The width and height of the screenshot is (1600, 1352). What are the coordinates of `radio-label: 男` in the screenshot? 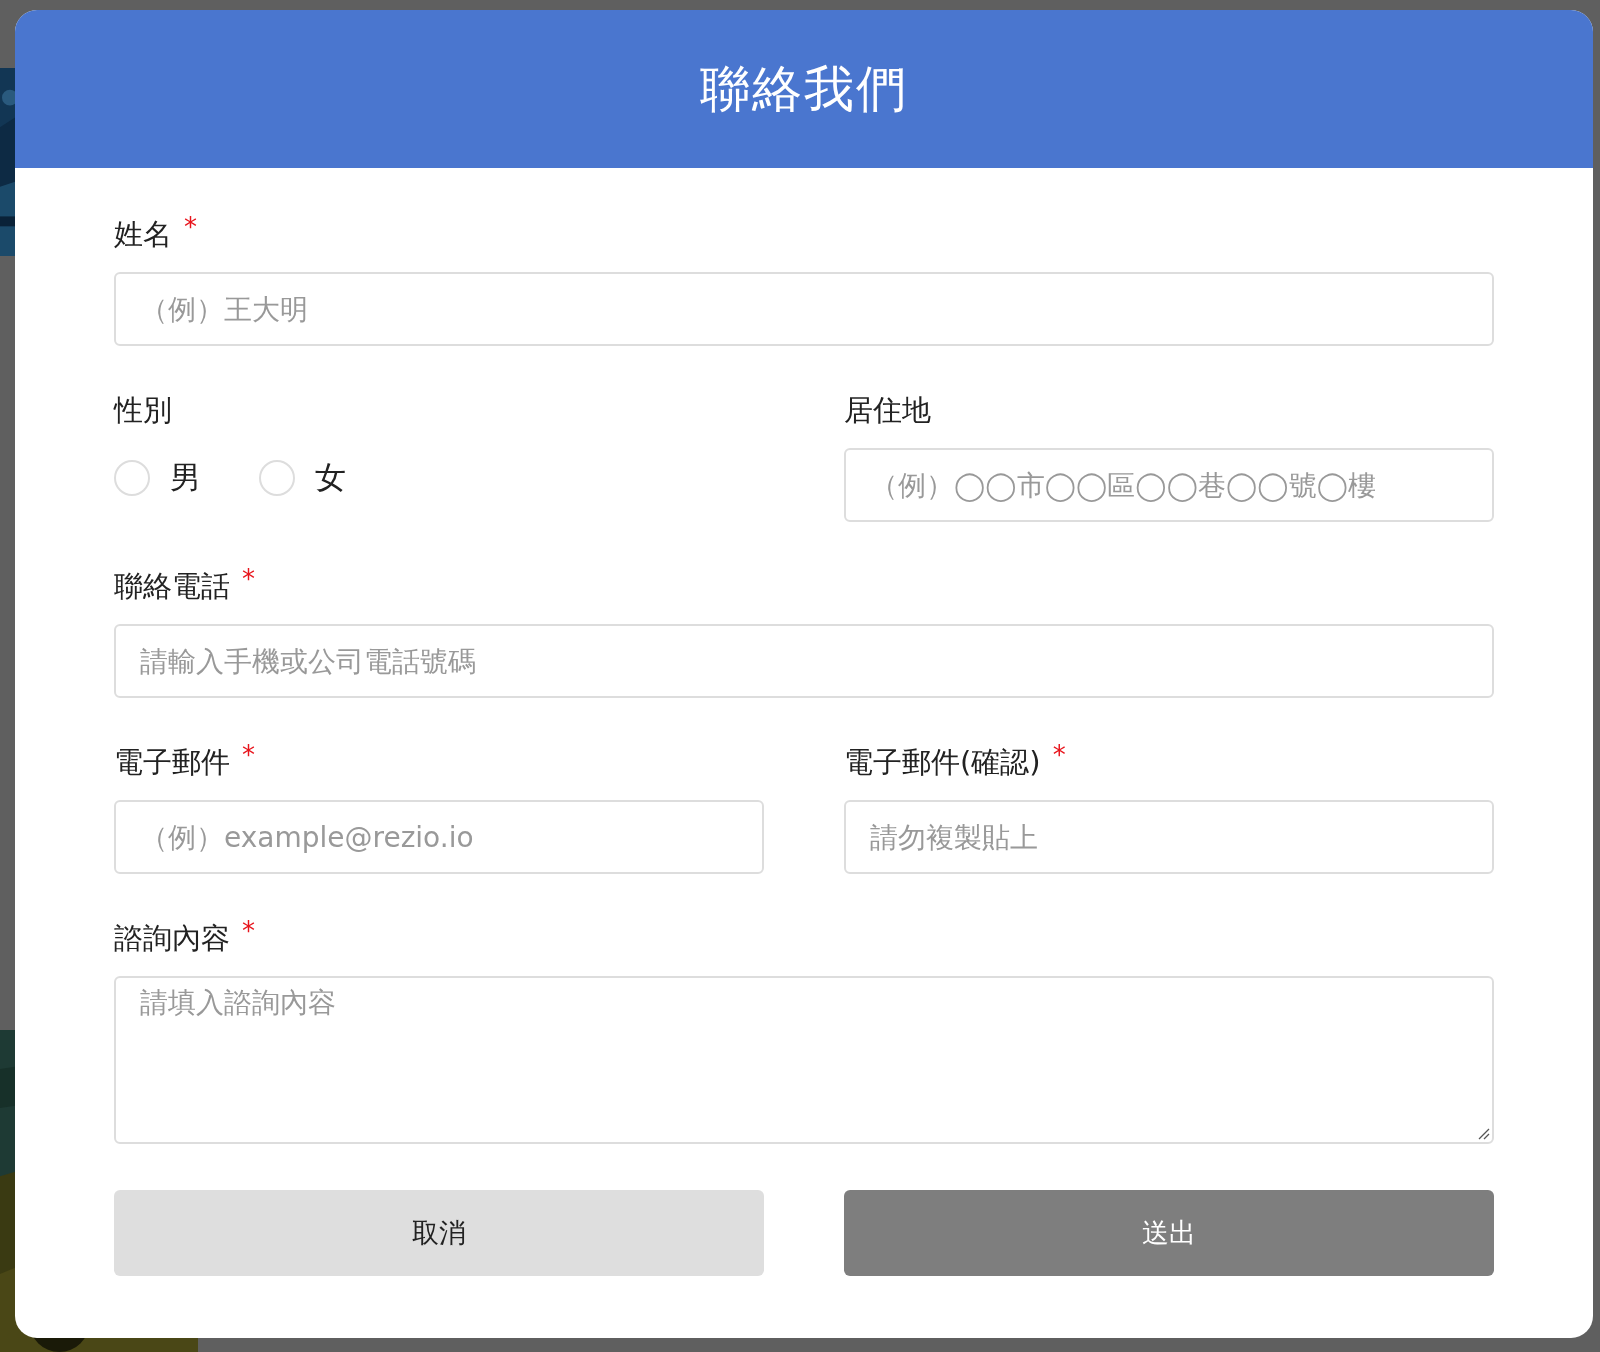 It's located at (185, 478).